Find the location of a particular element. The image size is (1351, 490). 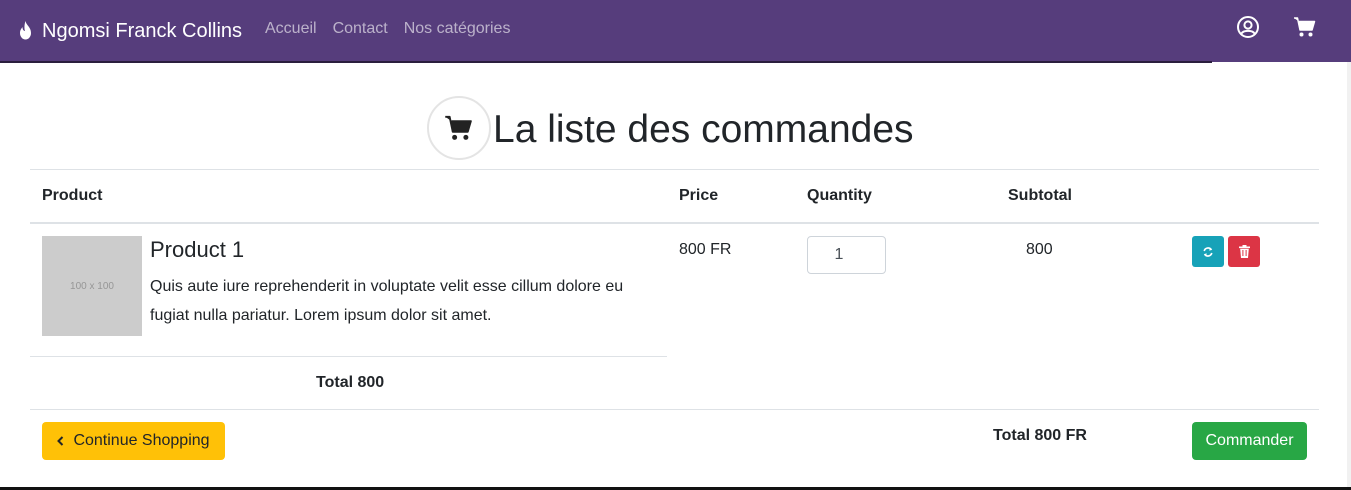

navbar-underline is located at coordinates (606, 62).